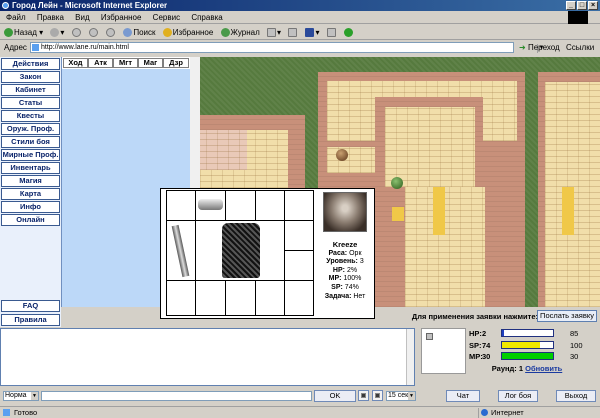 The height and width of the screenshot is (418, 600). What do you see at coordinates (345, 253) in the screenshot?
I see `stat-race: Раса: Орк` at bounding box center [345, 253].